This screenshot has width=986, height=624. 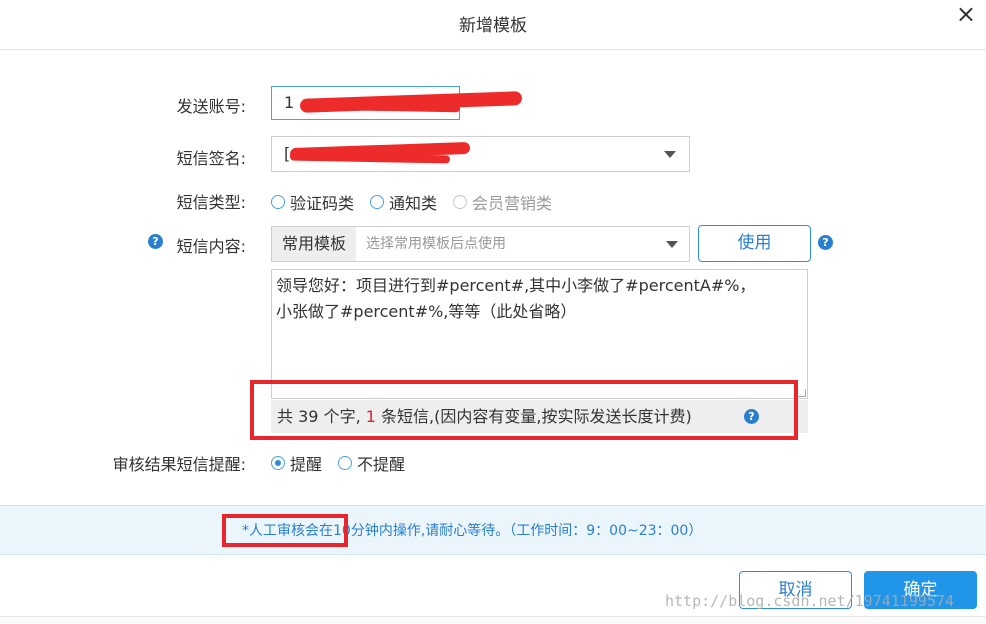 I want to click on radio-remind: 提醒, so click(x=296, y=463).